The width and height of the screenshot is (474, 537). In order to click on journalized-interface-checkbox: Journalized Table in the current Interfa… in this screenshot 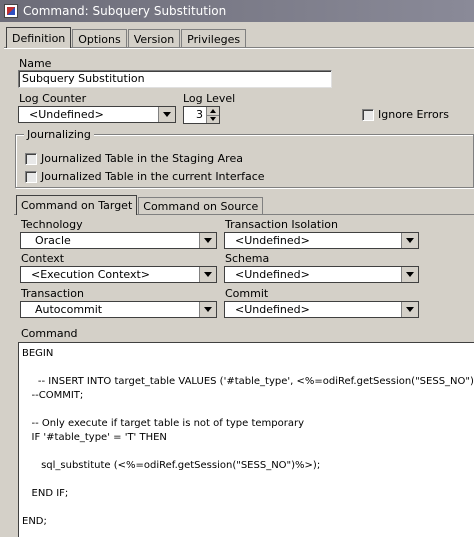, I will do `click(145, 176)`.